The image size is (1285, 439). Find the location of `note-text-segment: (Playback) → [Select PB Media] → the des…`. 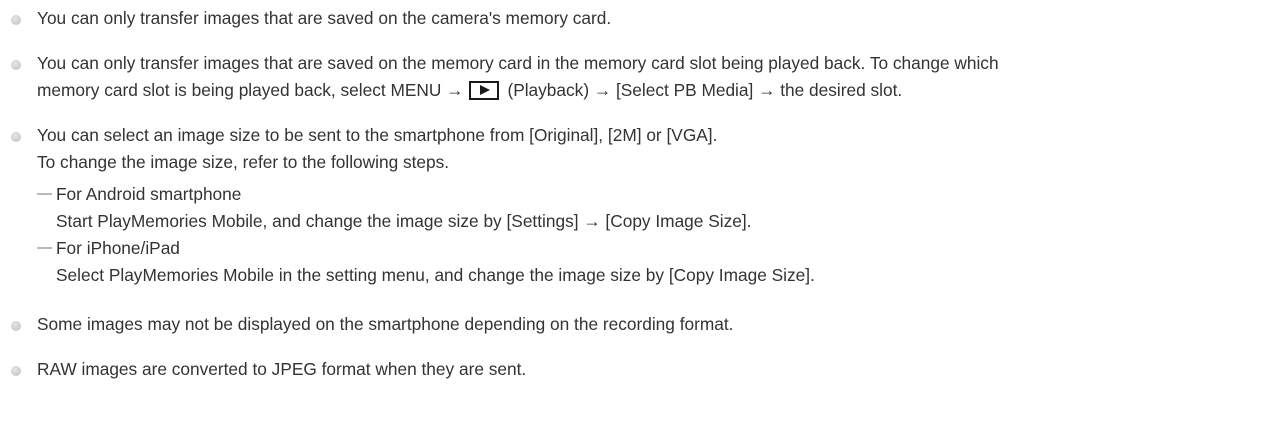

note-text-segment: (Playback) → [Select PB Media] → the des… is located at coordinates (705, 90).